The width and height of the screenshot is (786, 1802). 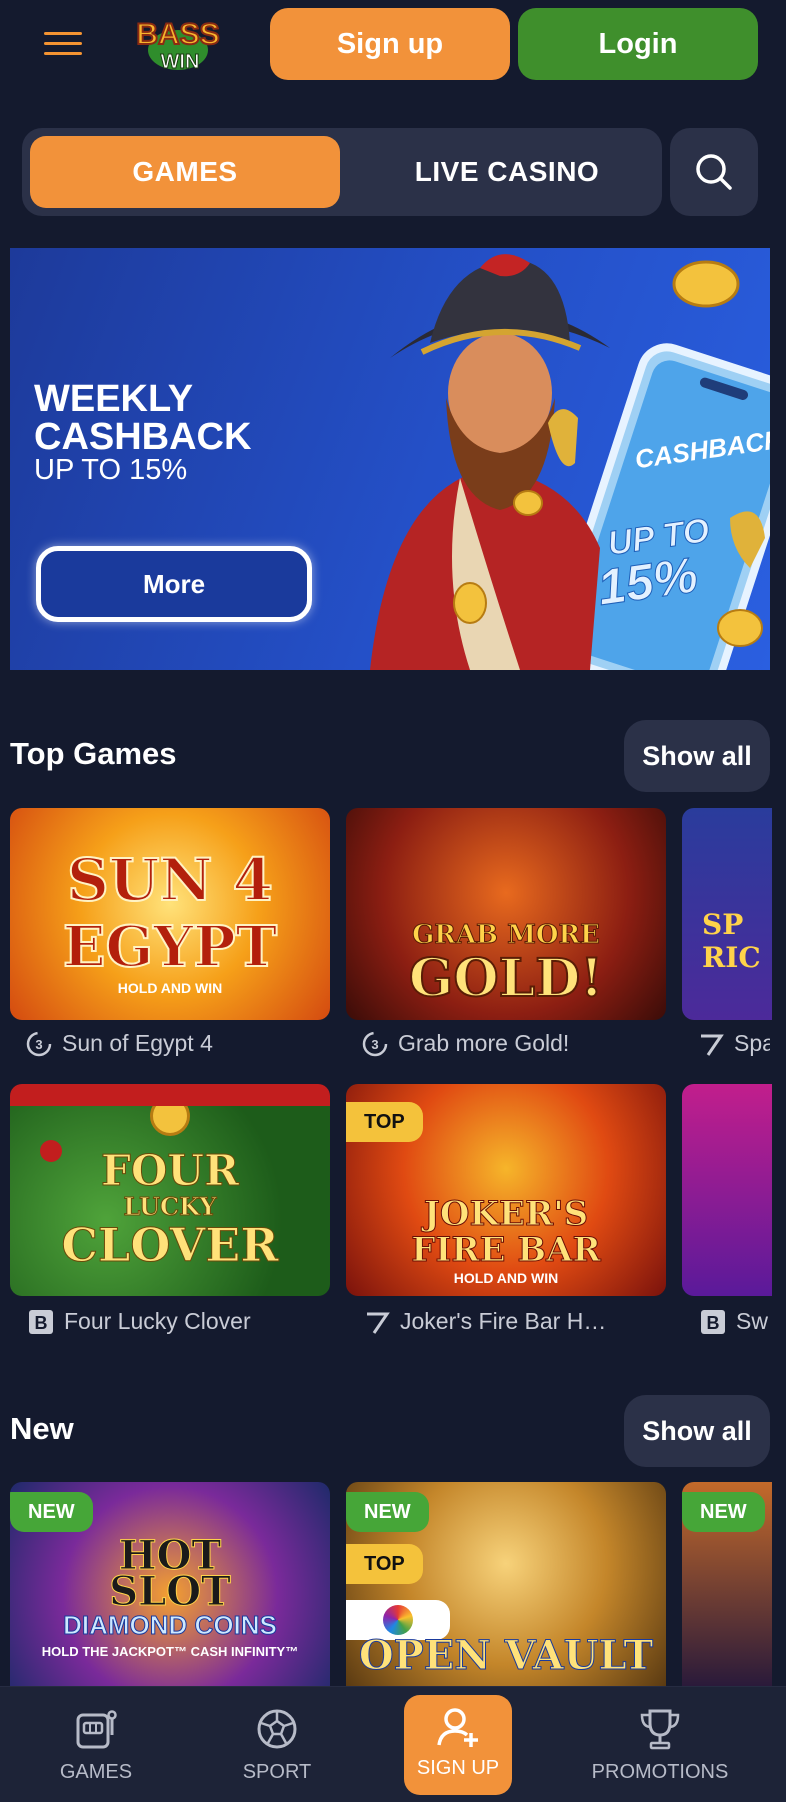 I want to click on trophy-icon, so click(x=660, y=1729).